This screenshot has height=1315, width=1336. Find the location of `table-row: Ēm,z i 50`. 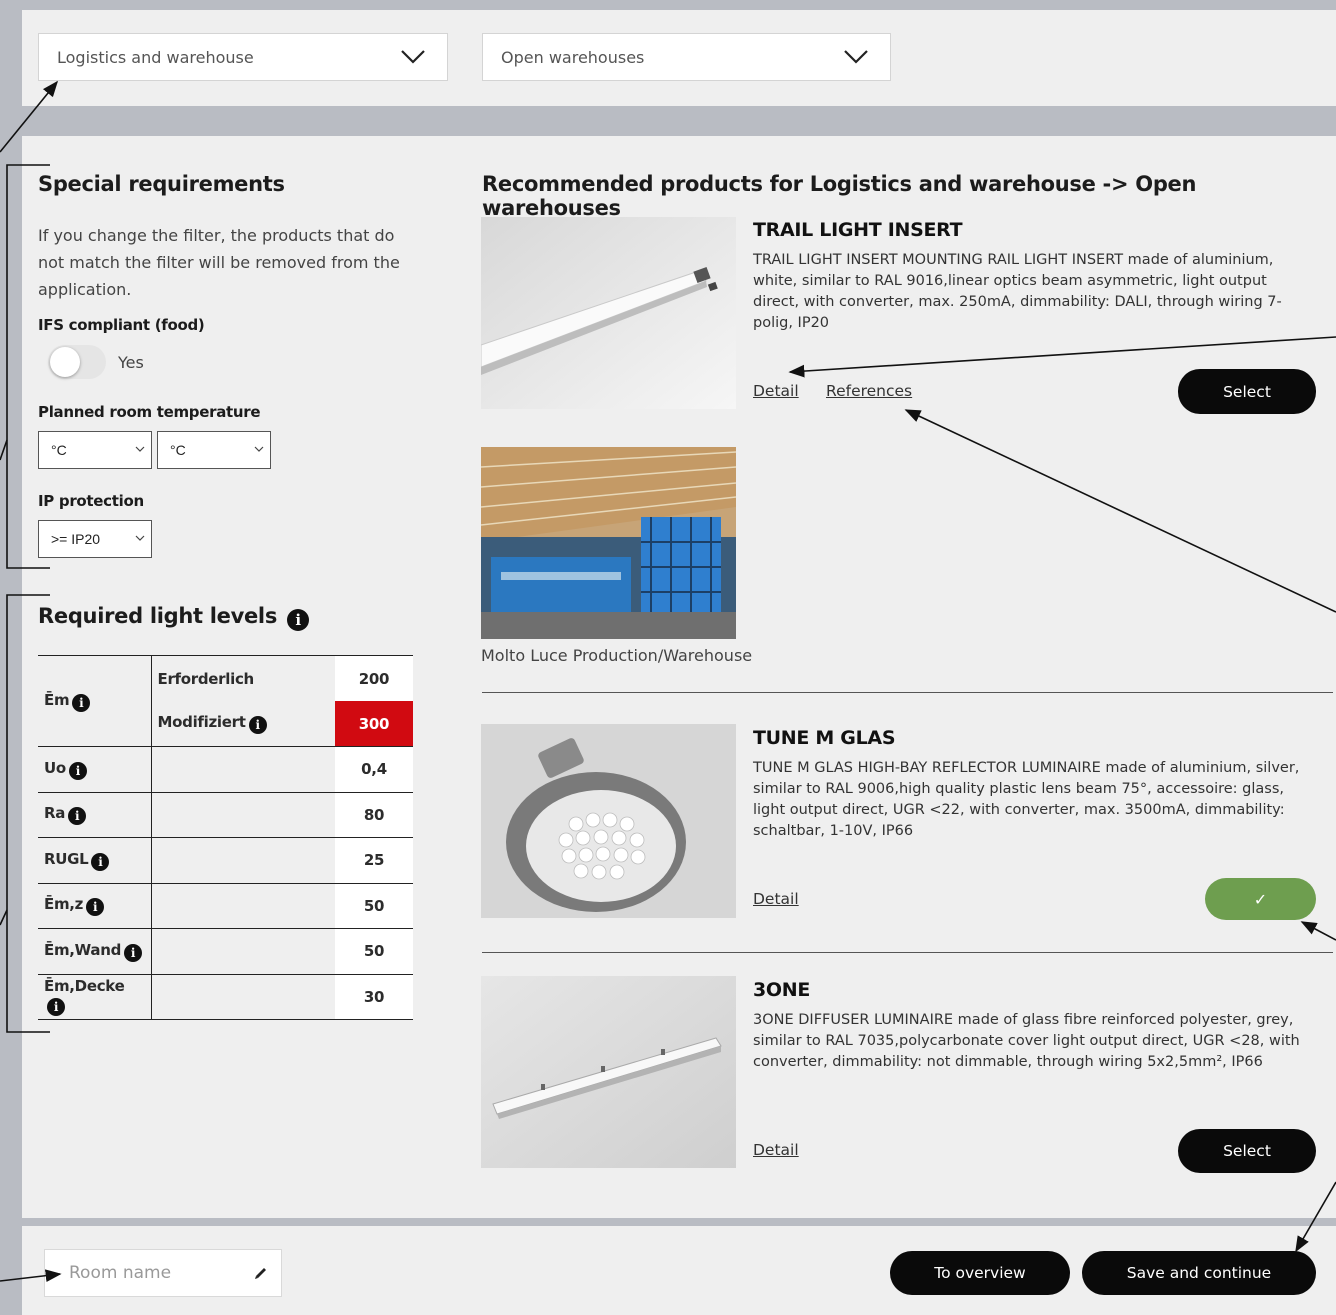

table-row: Ēm,z i 50 is located at coordinates (225, 905).